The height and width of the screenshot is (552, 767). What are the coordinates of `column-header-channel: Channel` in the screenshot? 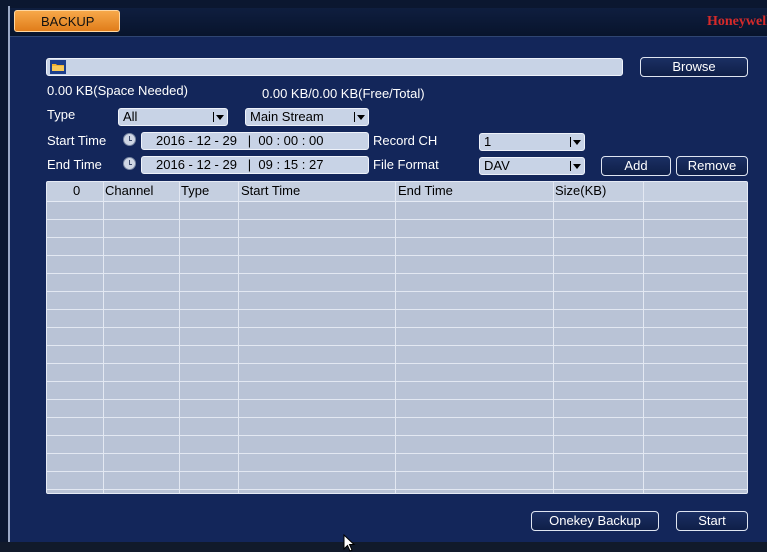 It's located at (129, 190).